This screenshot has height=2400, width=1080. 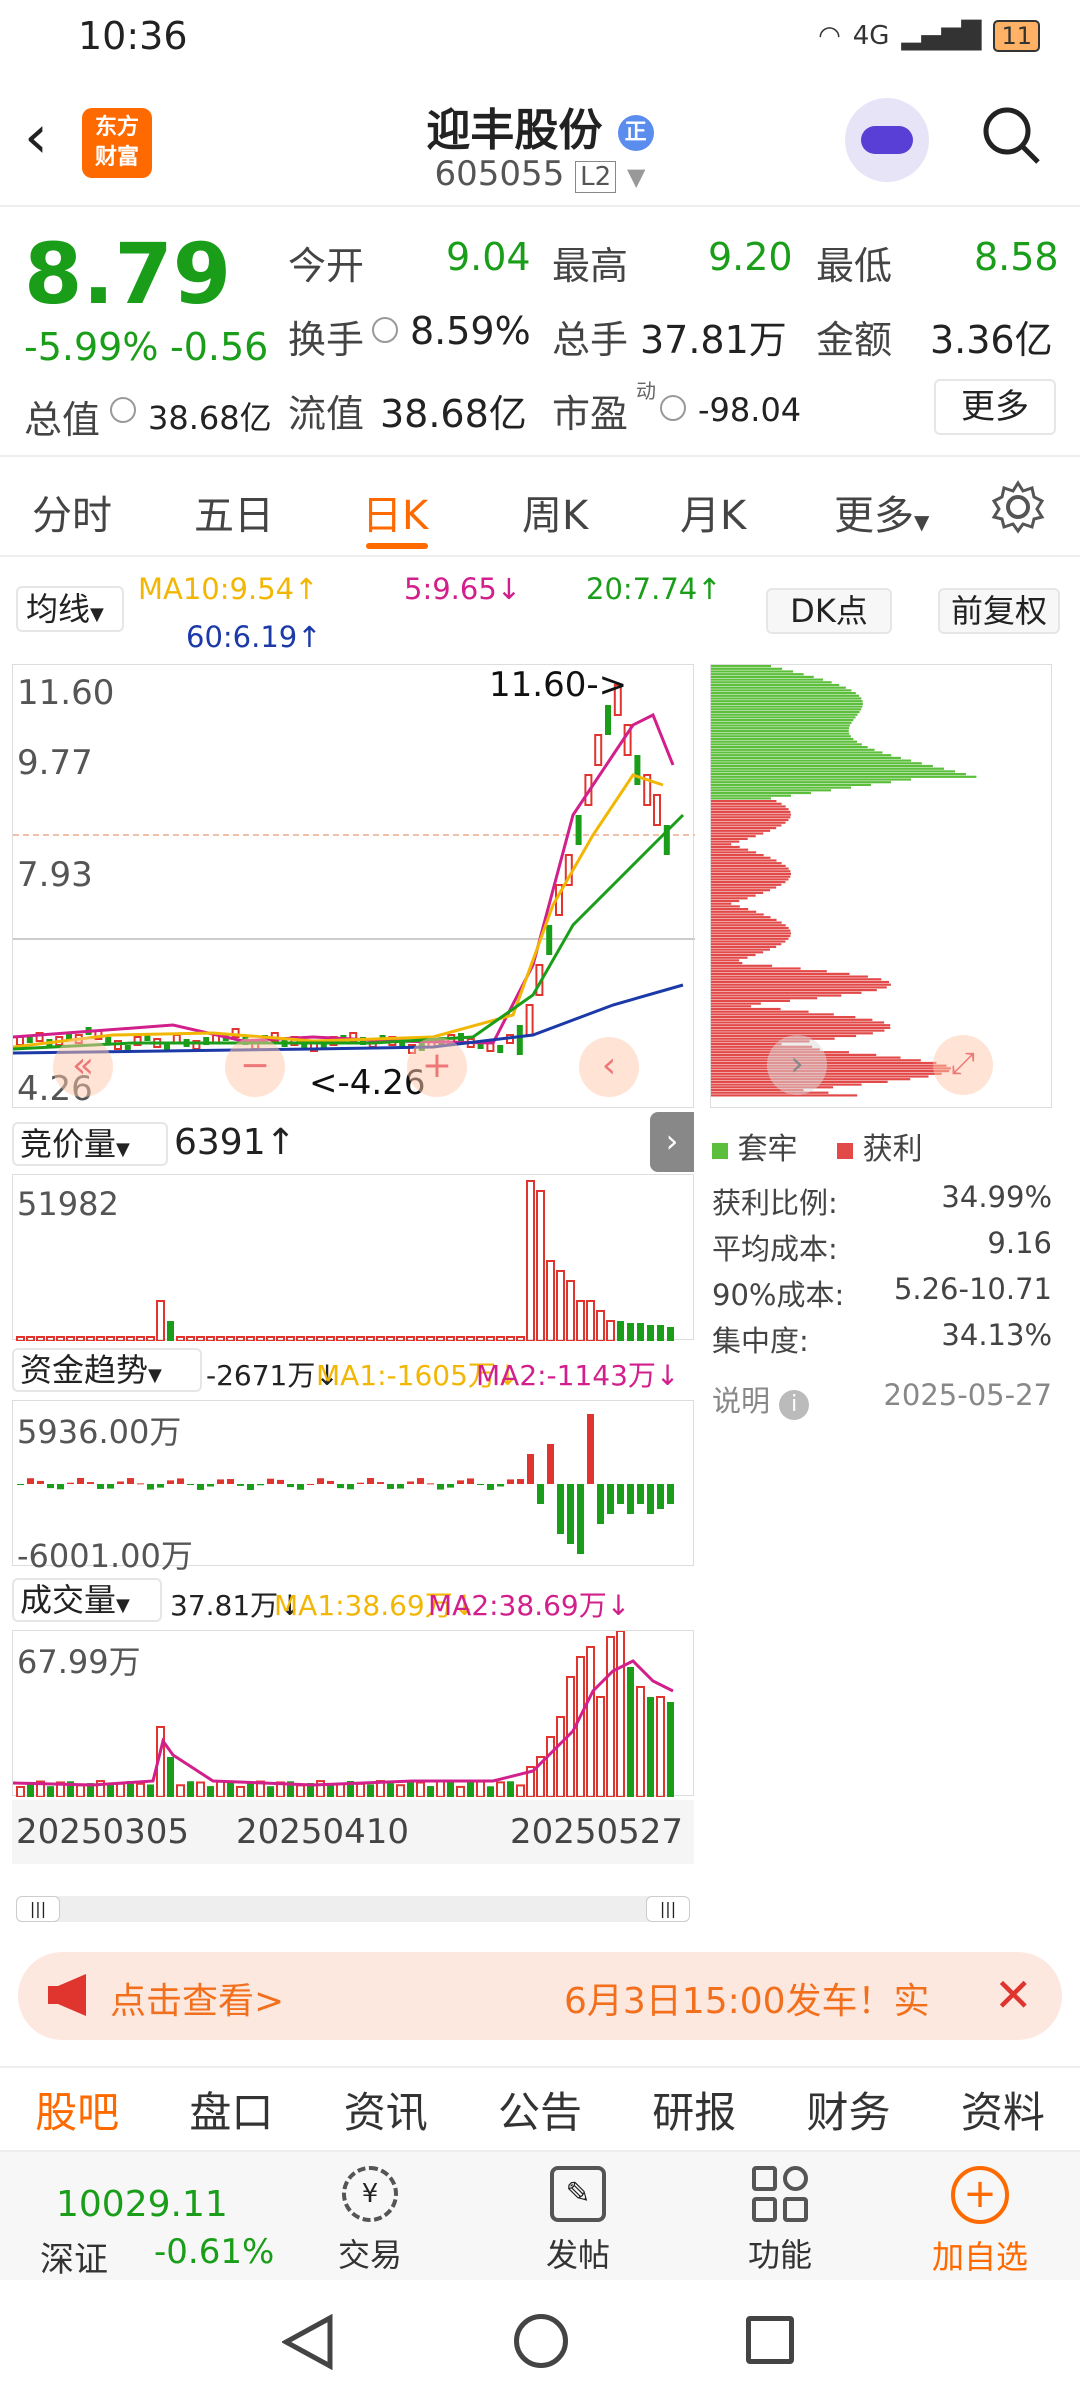 What do you see at coordinates (123, 1605) in the screenshot?
I see `chevron-down-icon: ▼` at bounding box center [123, 1605].